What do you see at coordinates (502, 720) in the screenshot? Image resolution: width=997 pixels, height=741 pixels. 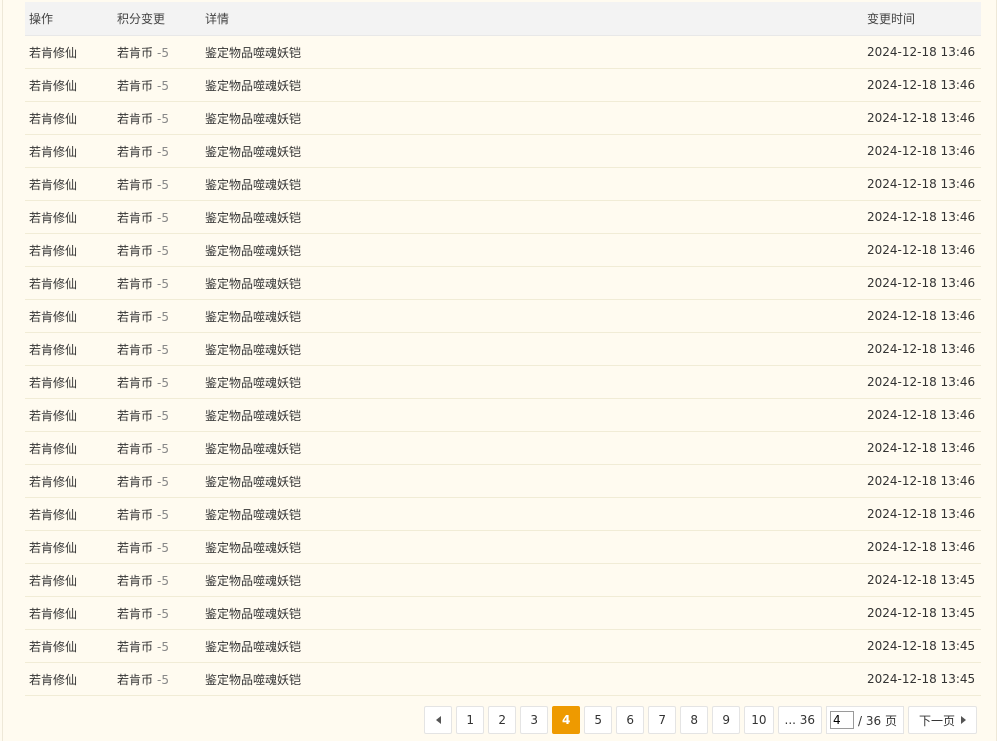 I see `page-button-2: 2` at bounding box center [502, 720].